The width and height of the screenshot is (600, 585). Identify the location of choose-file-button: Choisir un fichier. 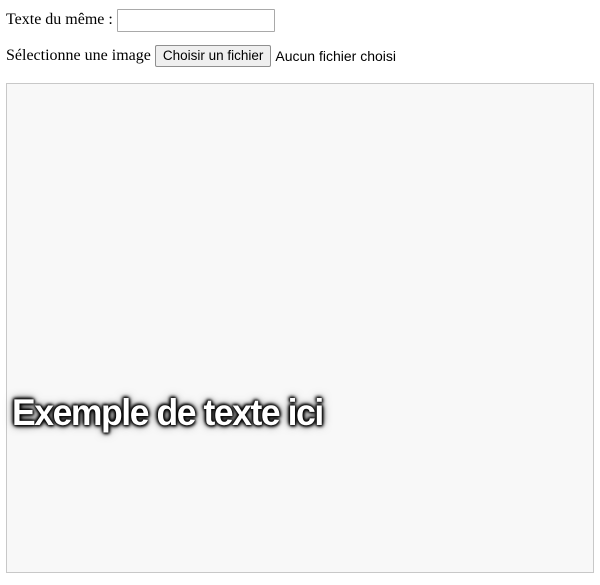
(213, 56).